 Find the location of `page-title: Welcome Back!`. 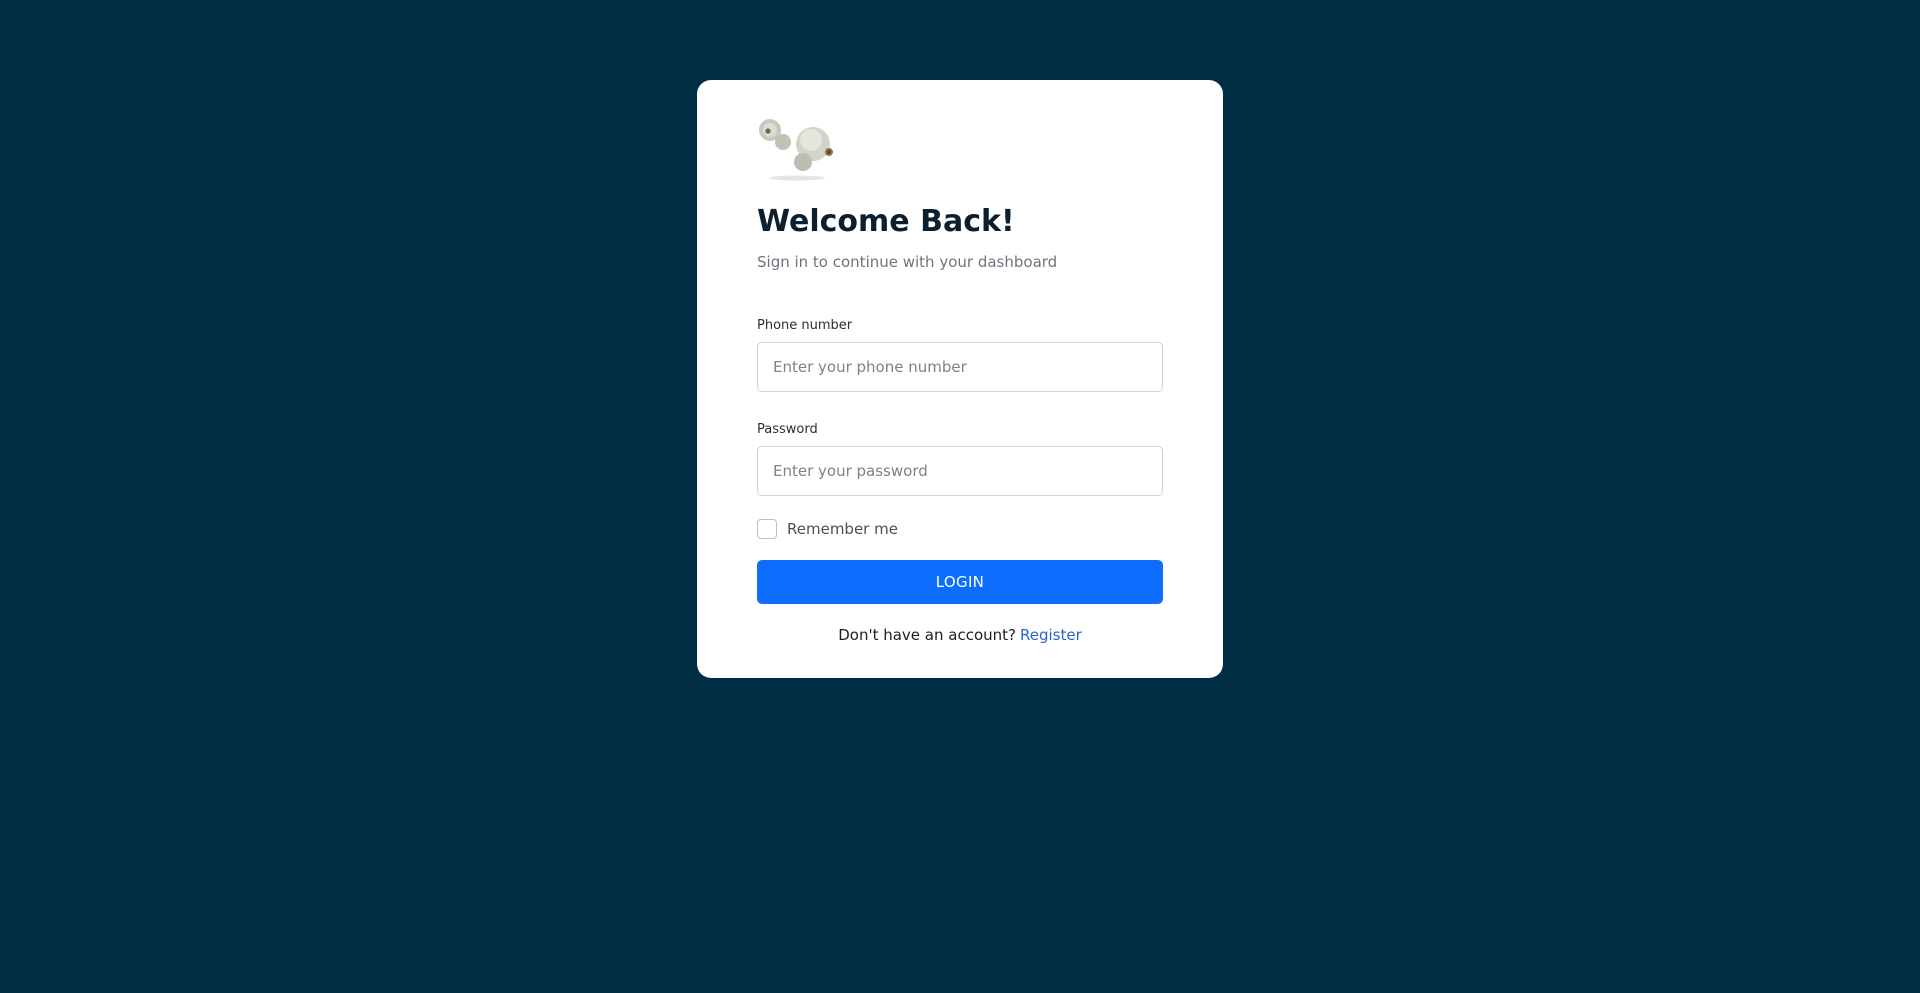

page-title: Welcome Back! is located at coordinates (886, 221).